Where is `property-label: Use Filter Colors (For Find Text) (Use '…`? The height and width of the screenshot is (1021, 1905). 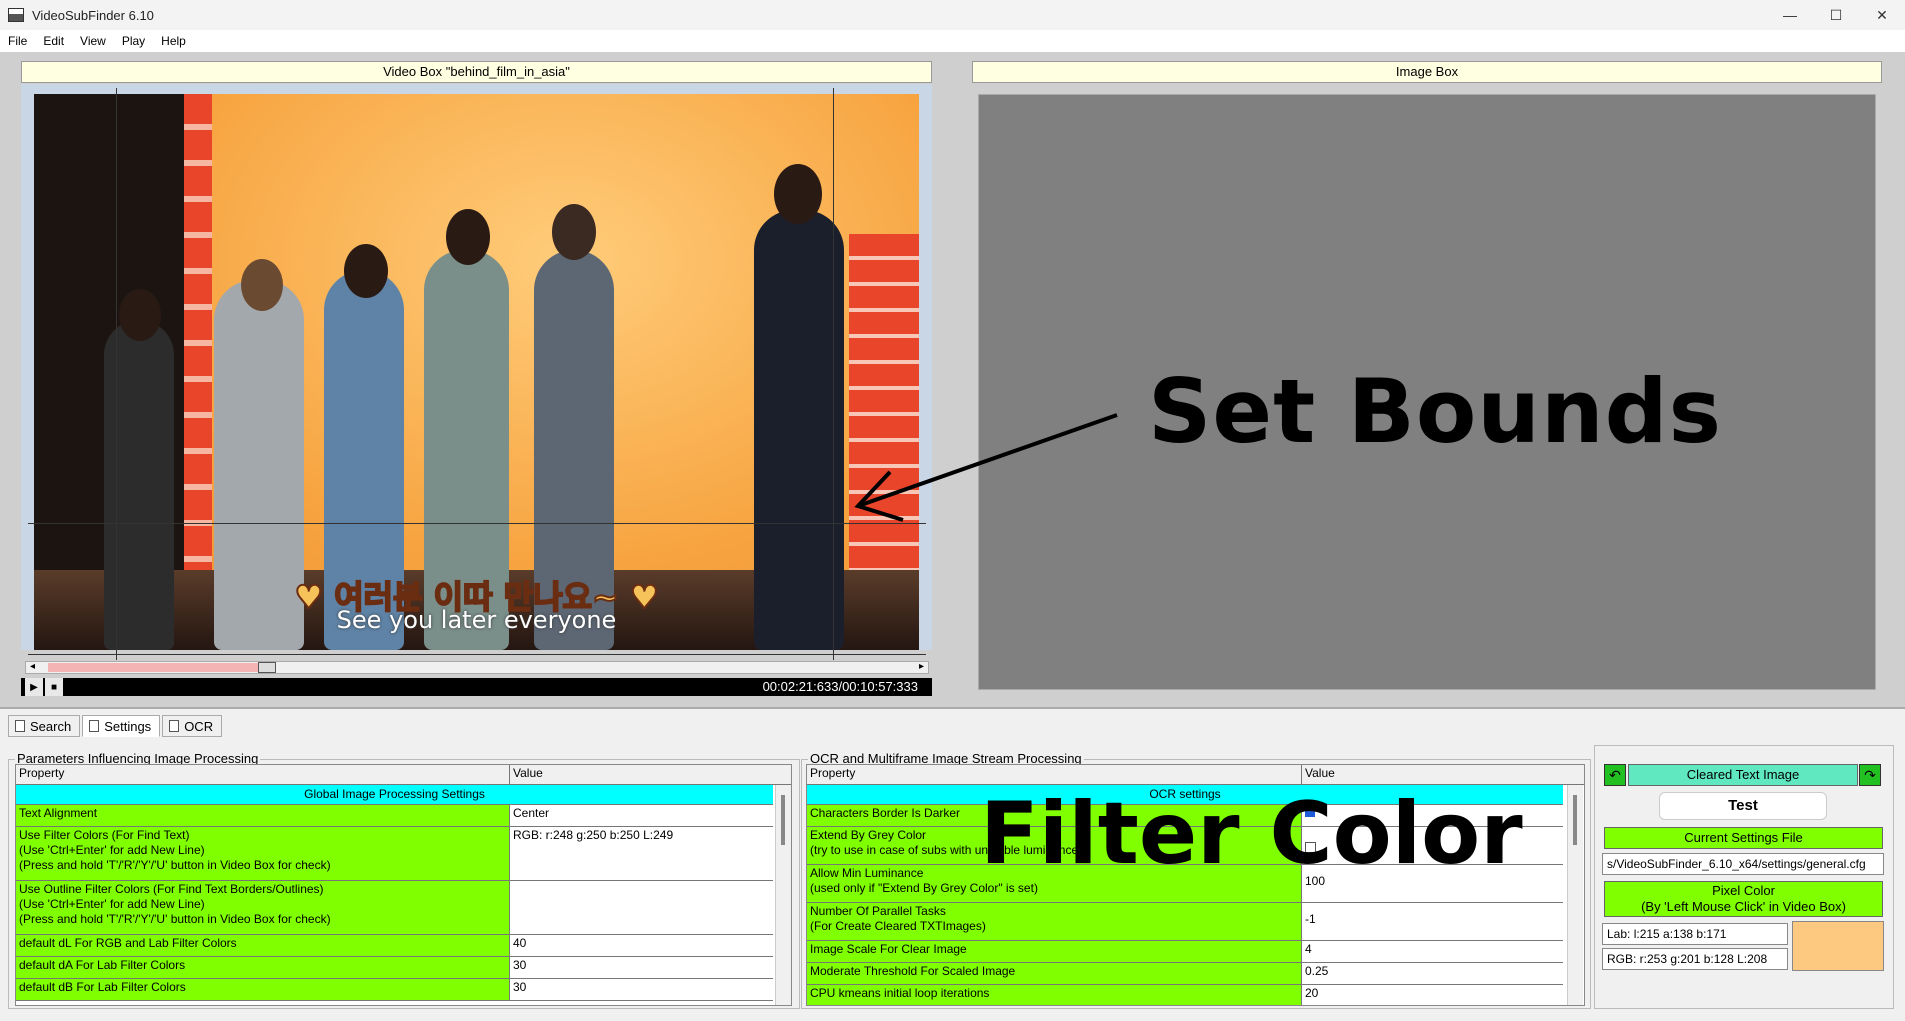
property-label: Use Filter Colors (For Find Text) (Use '… is located at coordinates (263, 853).